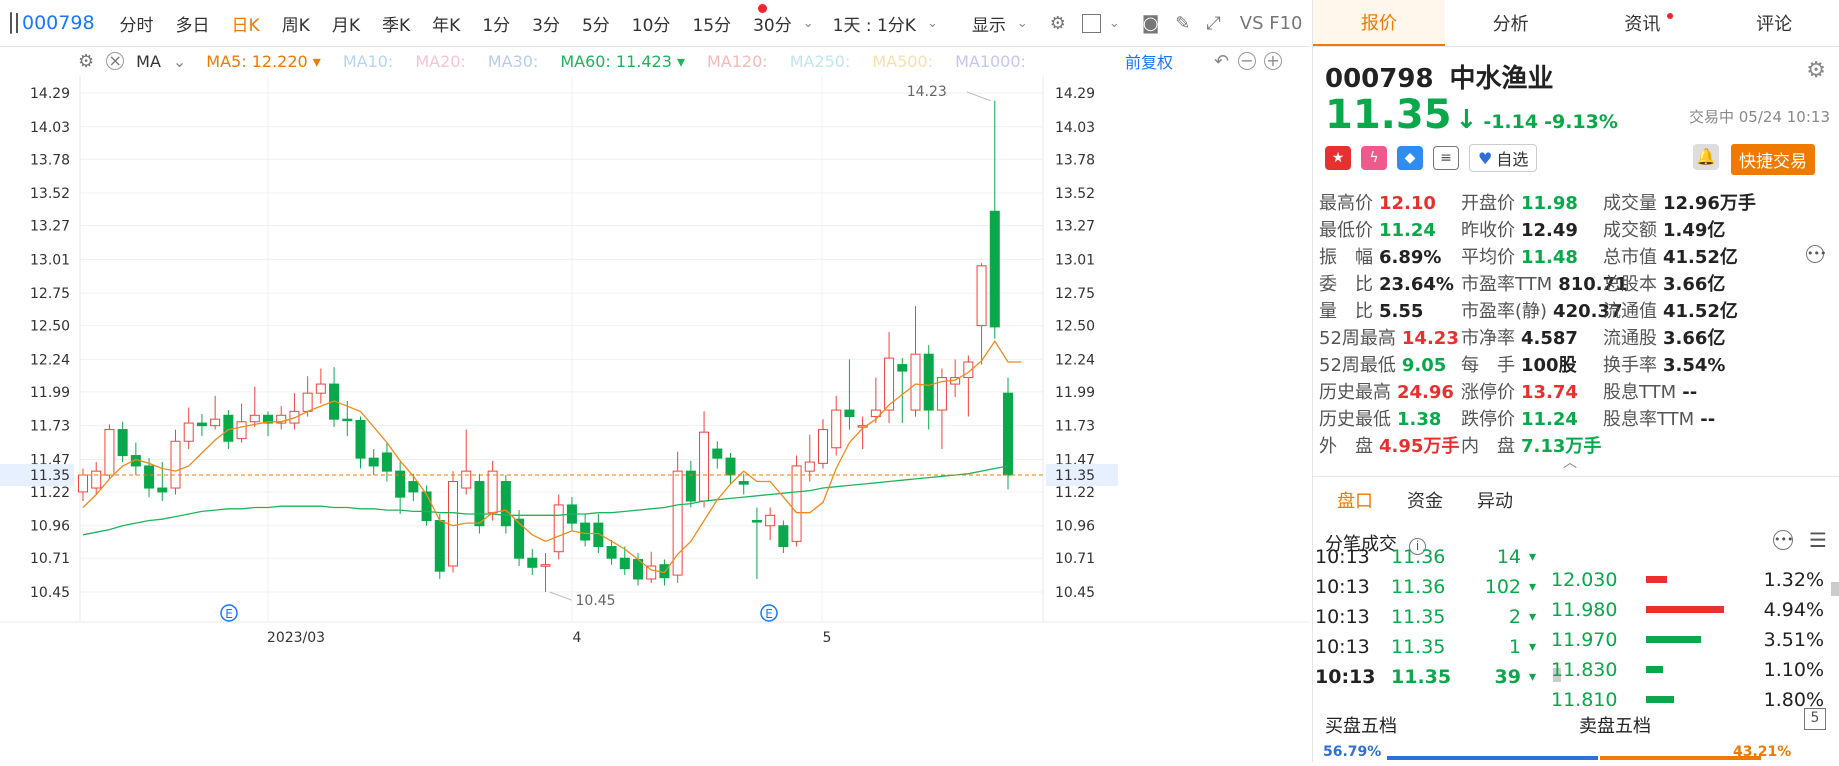  What do you see at coordinates (1773, 23) in the screenshot?
I see `tab-comments: 评论` at bounding box center [1773, 23].